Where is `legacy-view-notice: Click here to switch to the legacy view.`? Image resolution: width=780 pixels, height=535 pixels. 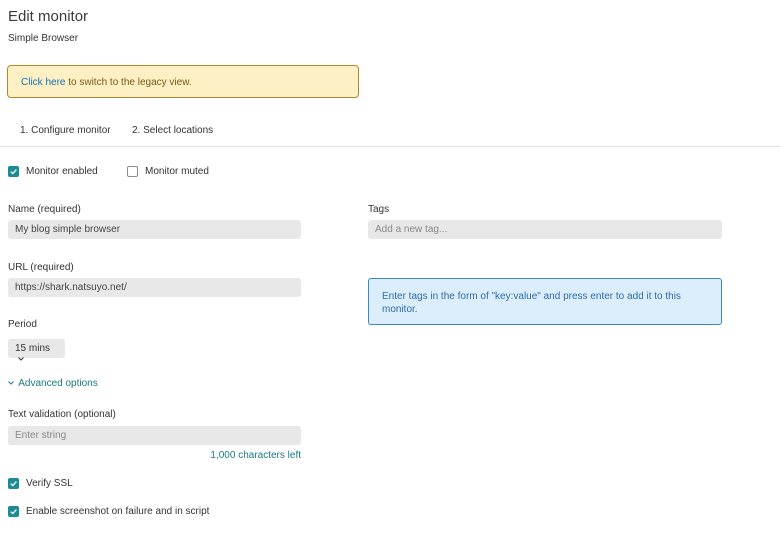
legacy-view-notice: Click here to switch to the legacy view. is located at coordinates (183, 81).